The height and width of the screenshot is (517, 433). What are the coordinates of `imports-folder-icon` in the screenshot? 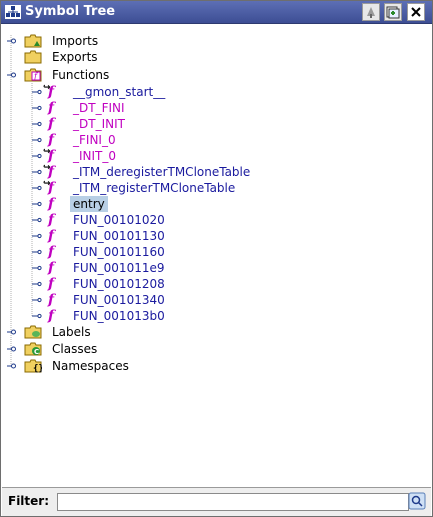 It's located at (33, 41).